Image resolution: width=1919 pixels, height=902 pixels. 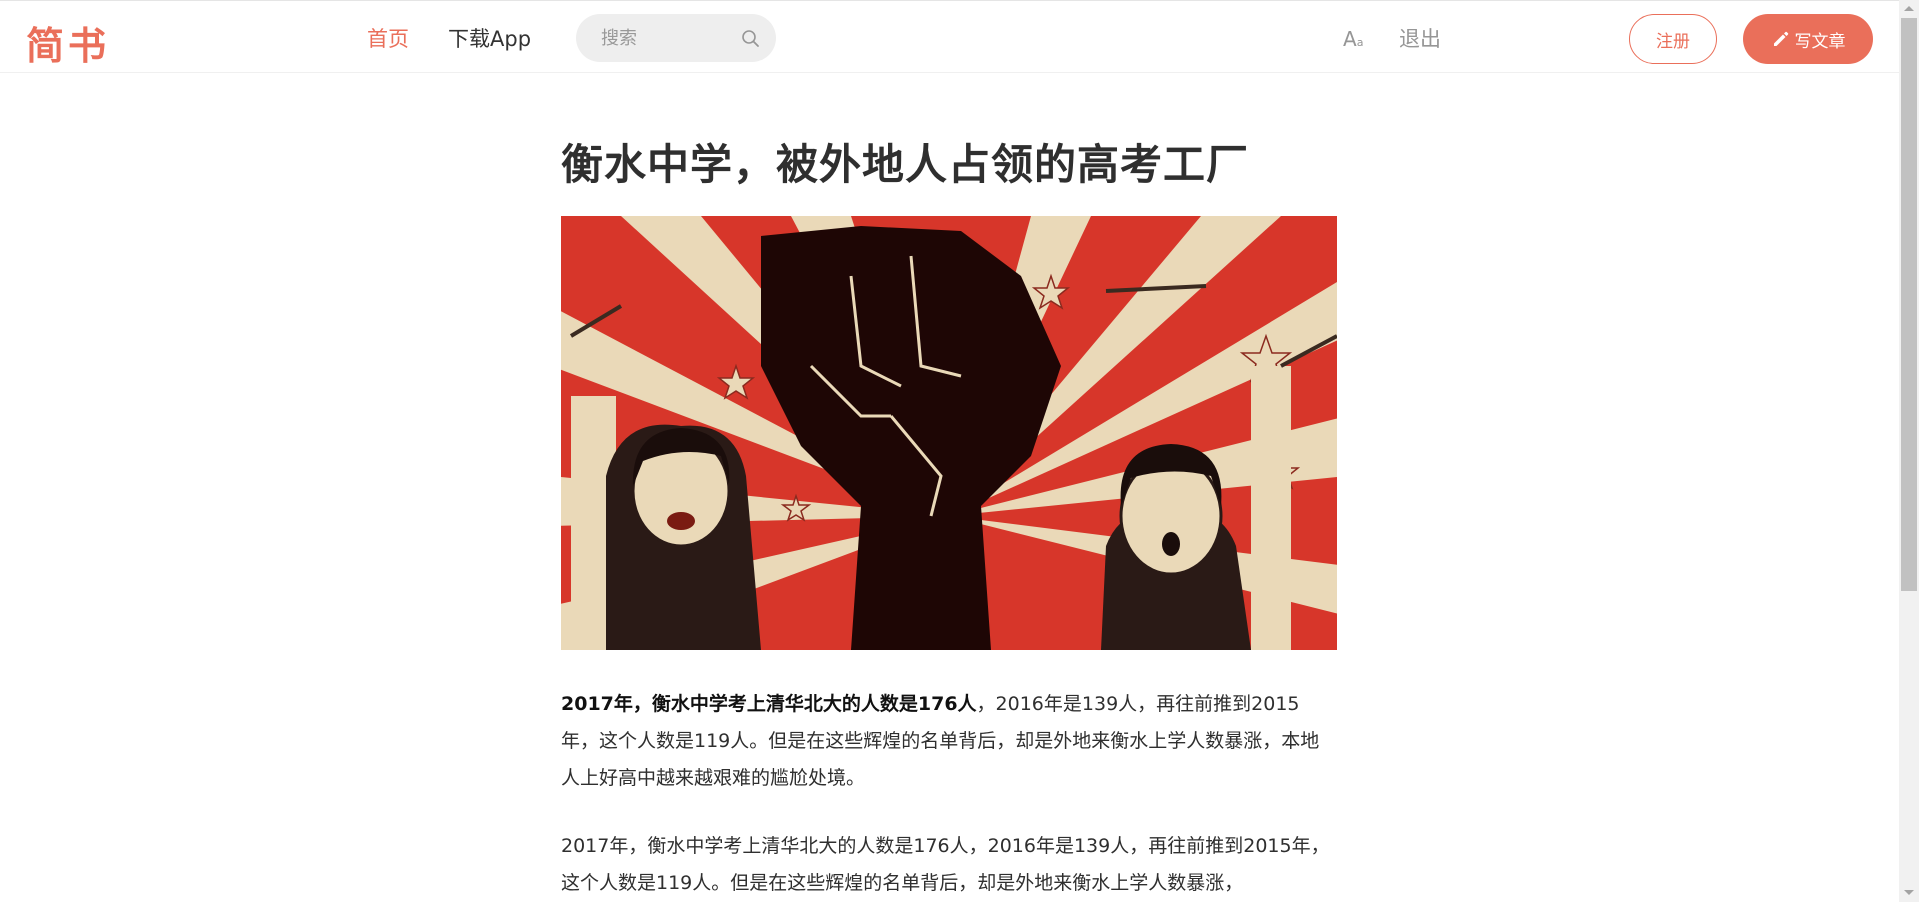 I want to click on article-title: 衡水中学，被外地人占领的高考工厂, so click(x=905, y=164).